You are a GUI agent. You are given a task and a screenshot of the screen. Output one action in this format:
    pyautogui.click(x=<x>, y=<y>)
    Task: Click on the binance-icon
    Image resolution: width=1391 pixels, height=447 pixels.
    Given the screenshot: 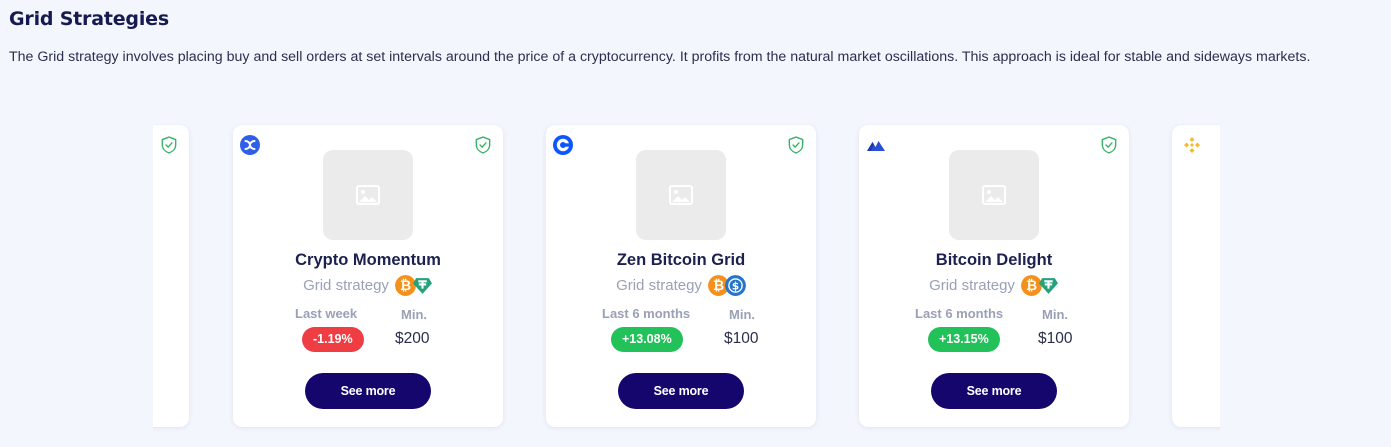 What is the action you would take?
    pyautogui.click(x=1192, y=145)
    